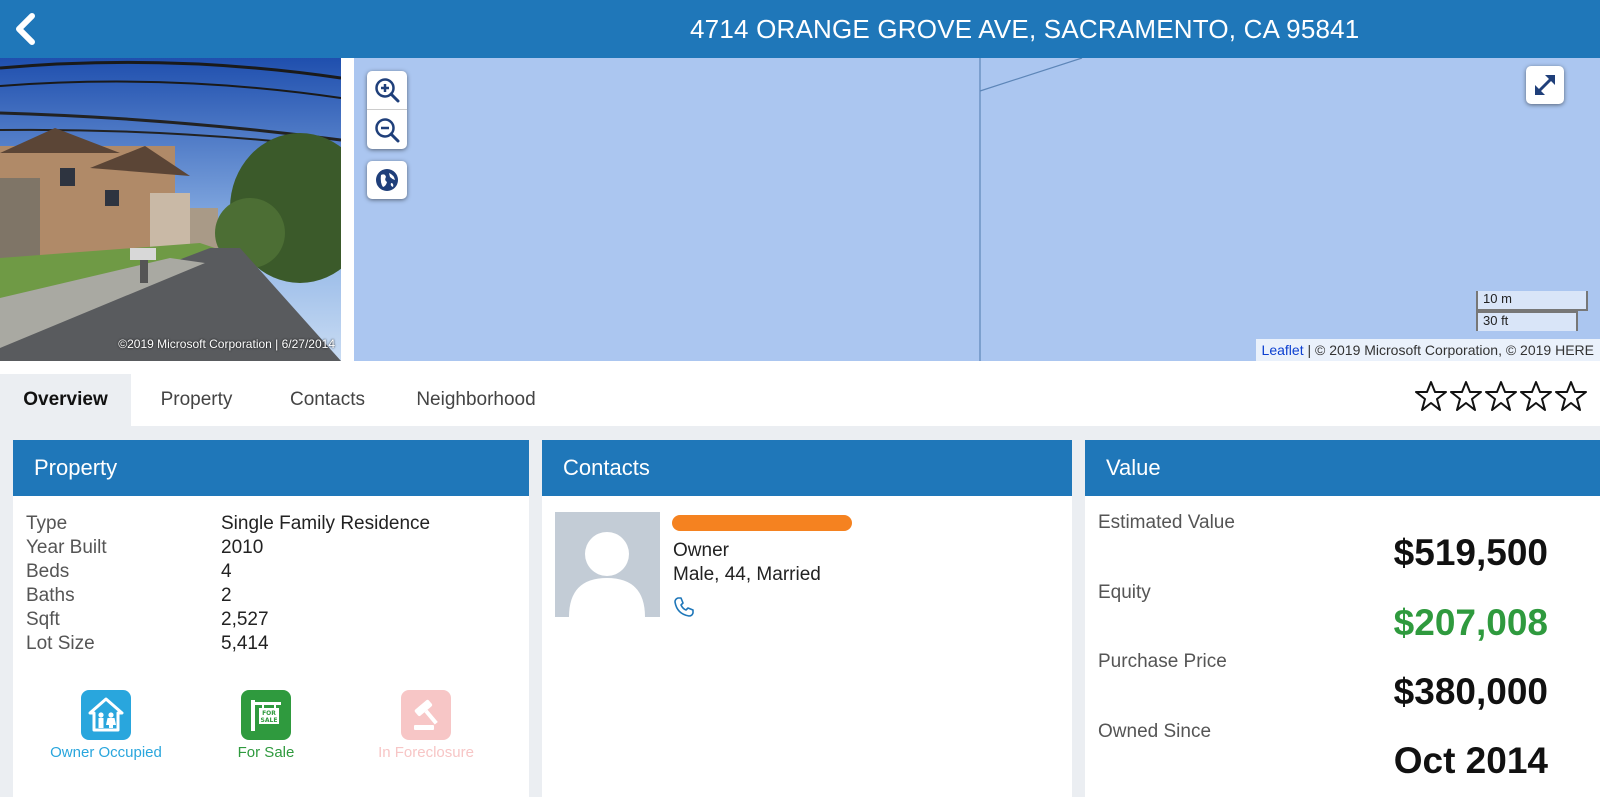 The height and width of the screenshot is (797, 1600). I want to click on property-label: Beds, so click(48, 571).